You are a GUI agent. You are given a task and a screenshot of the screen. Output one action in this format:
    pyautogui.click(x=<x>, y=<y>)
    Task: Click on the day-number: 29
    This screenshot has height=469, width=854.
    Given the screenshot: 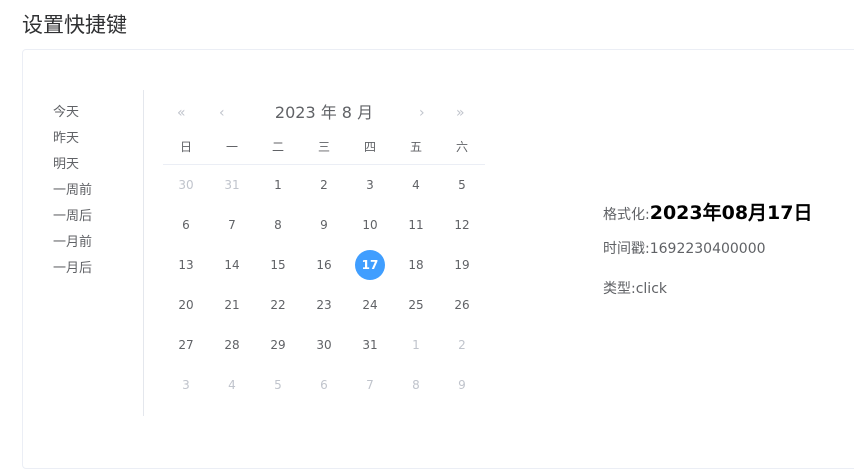 What is the action you would take?
    pyautogui.click(x=278, y=345)
    